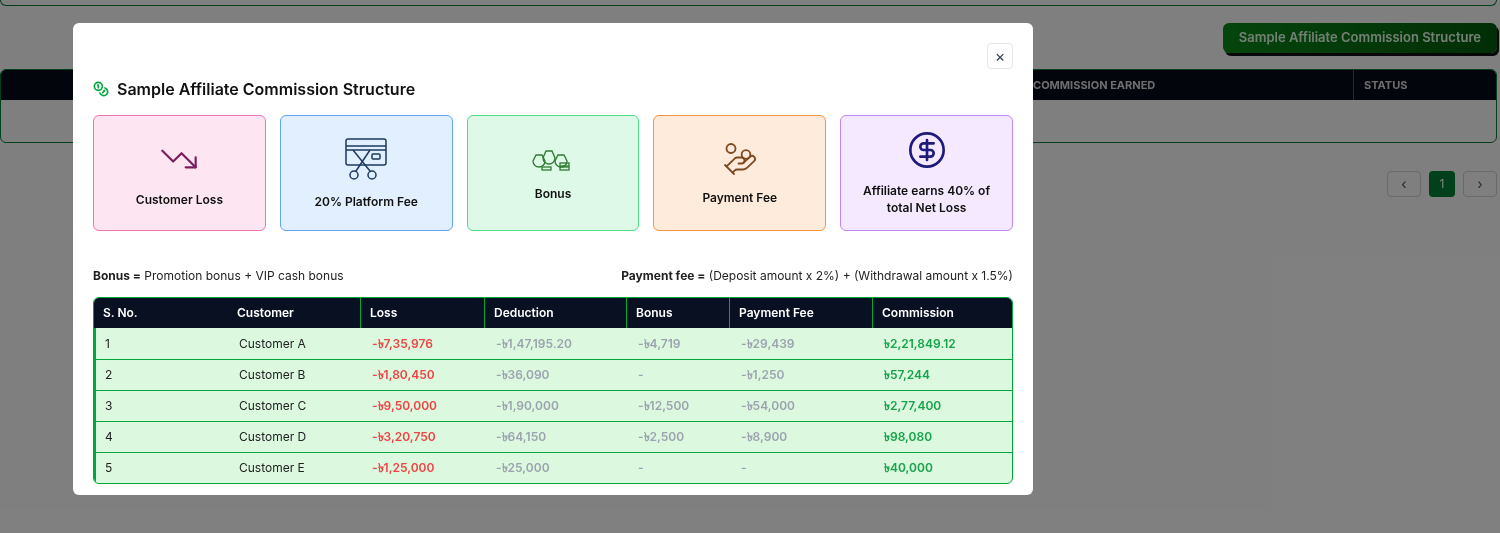 The image size is (1500, 533). I want to click on card-label: 20% Platform Fee, so click(366, 201).